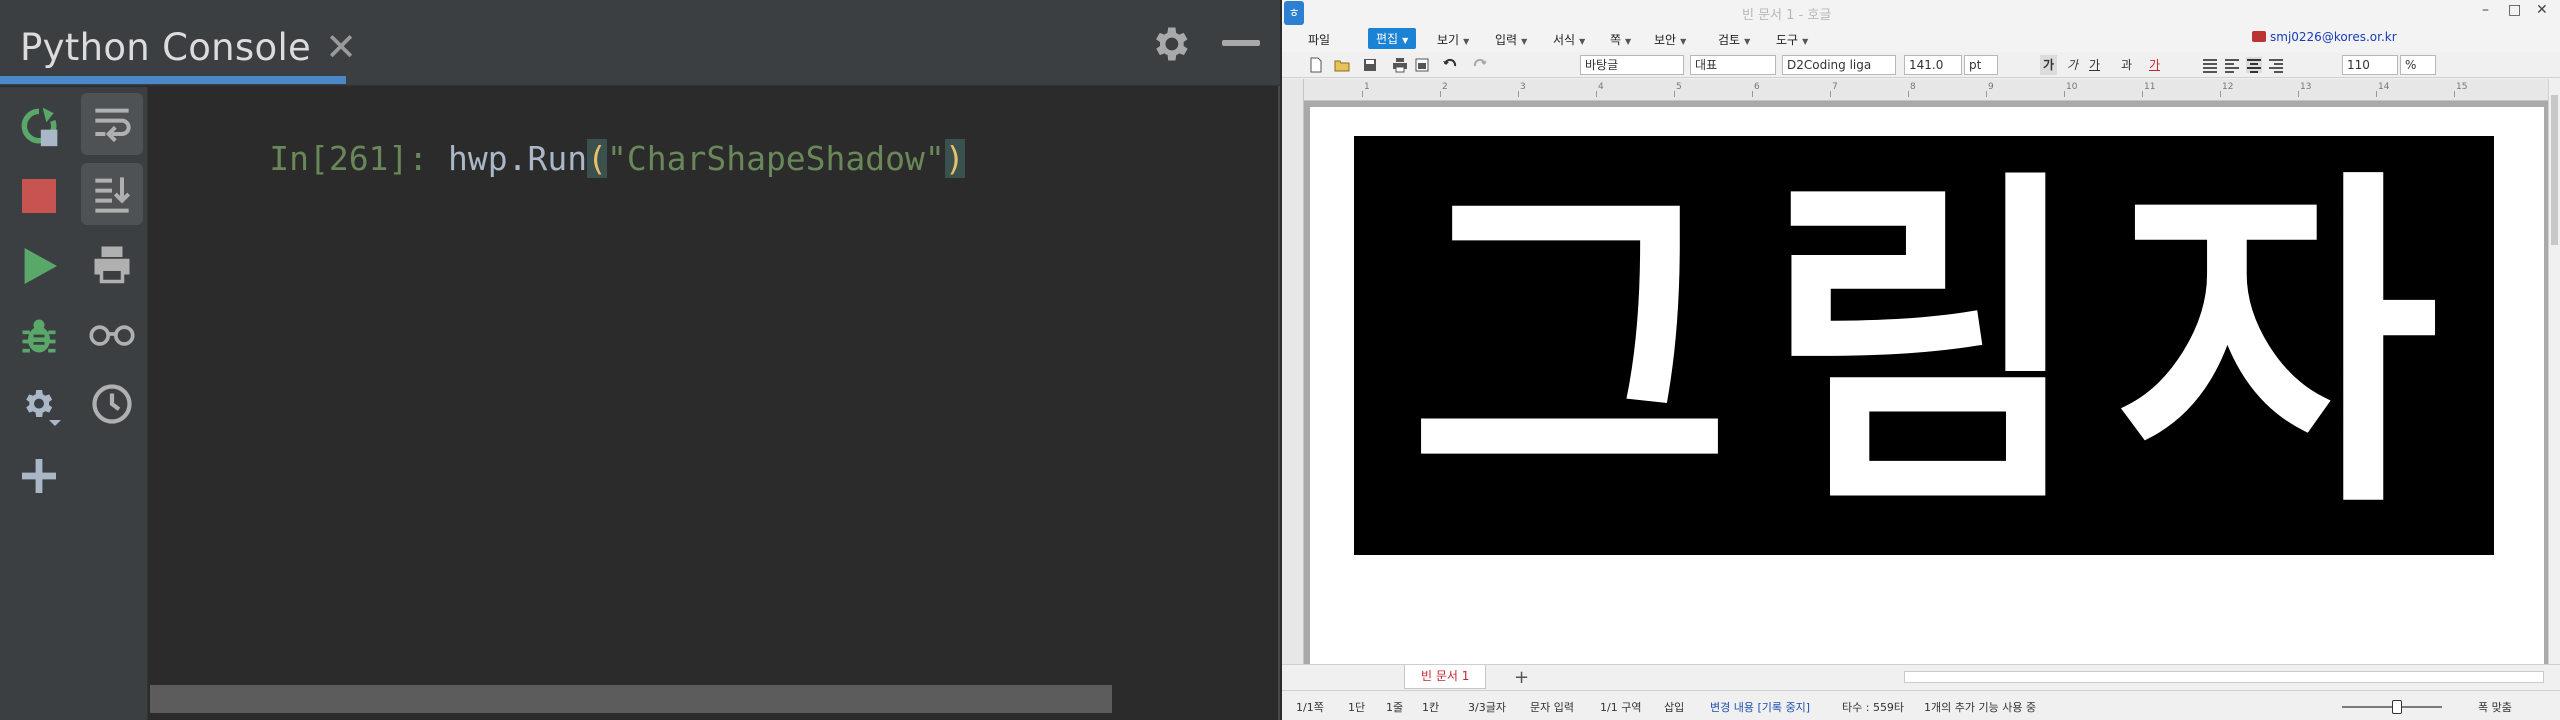 The height and width of the screenshot is (720, 2560). I want to click on font-size-unit: pt, so click(1981, 65).